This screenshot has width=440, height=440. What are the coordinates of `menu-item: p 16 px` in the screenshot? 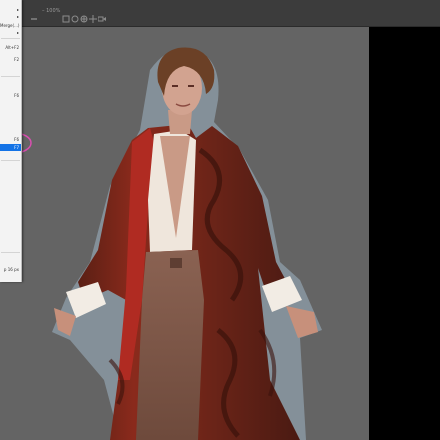 It's located at (10, 269).